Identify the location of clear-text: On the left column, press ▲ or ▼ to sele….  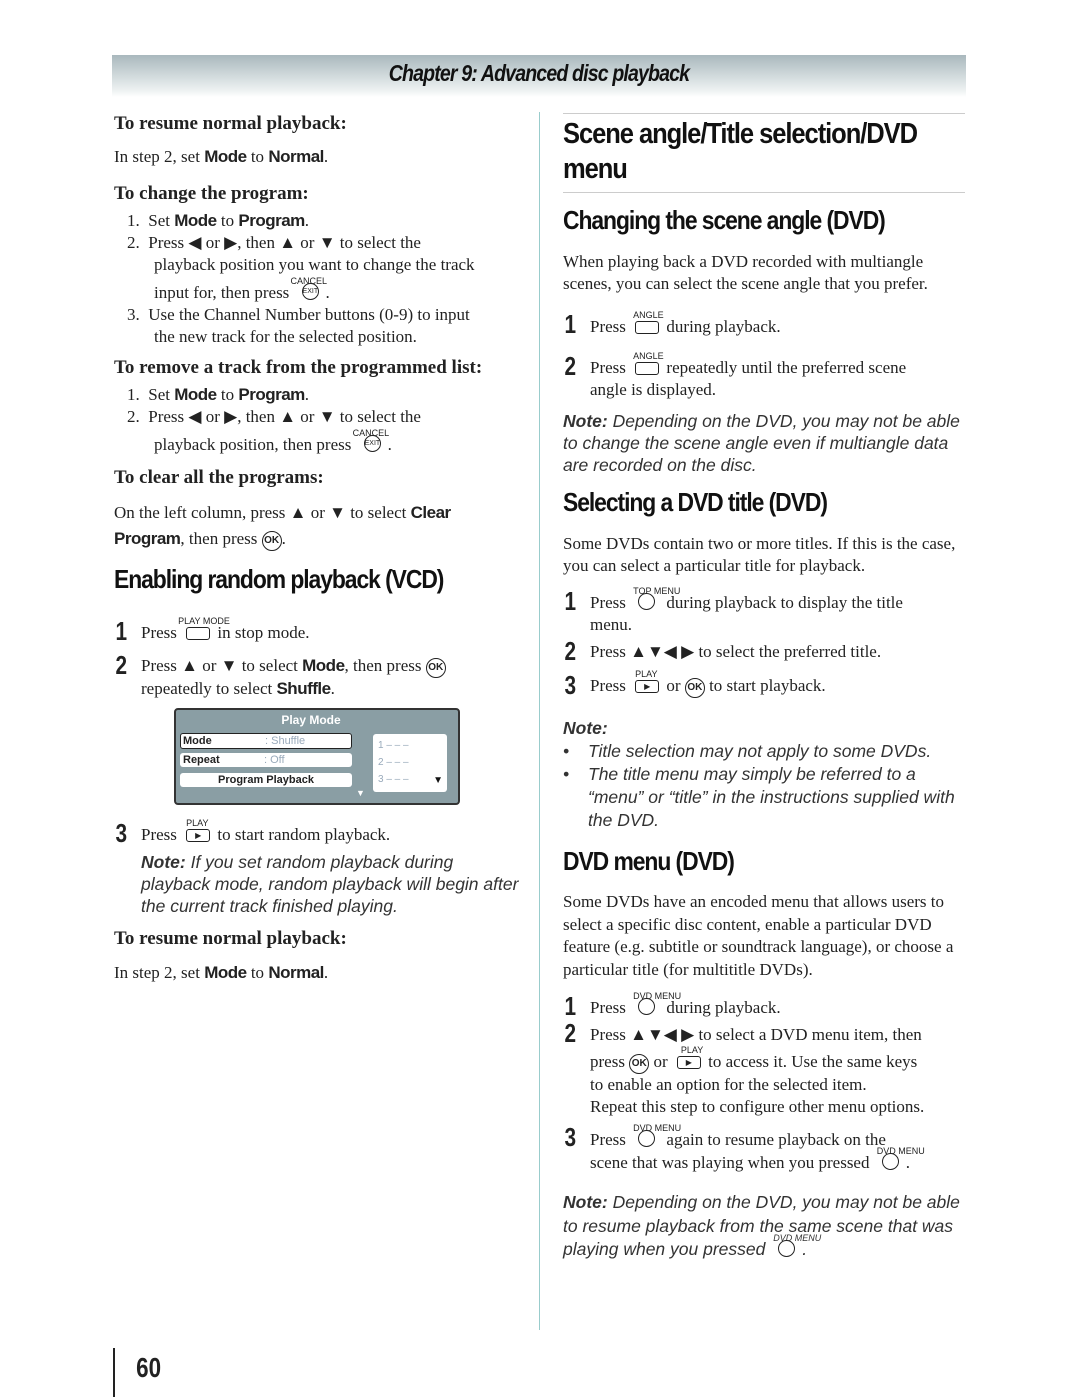
(314, 526).